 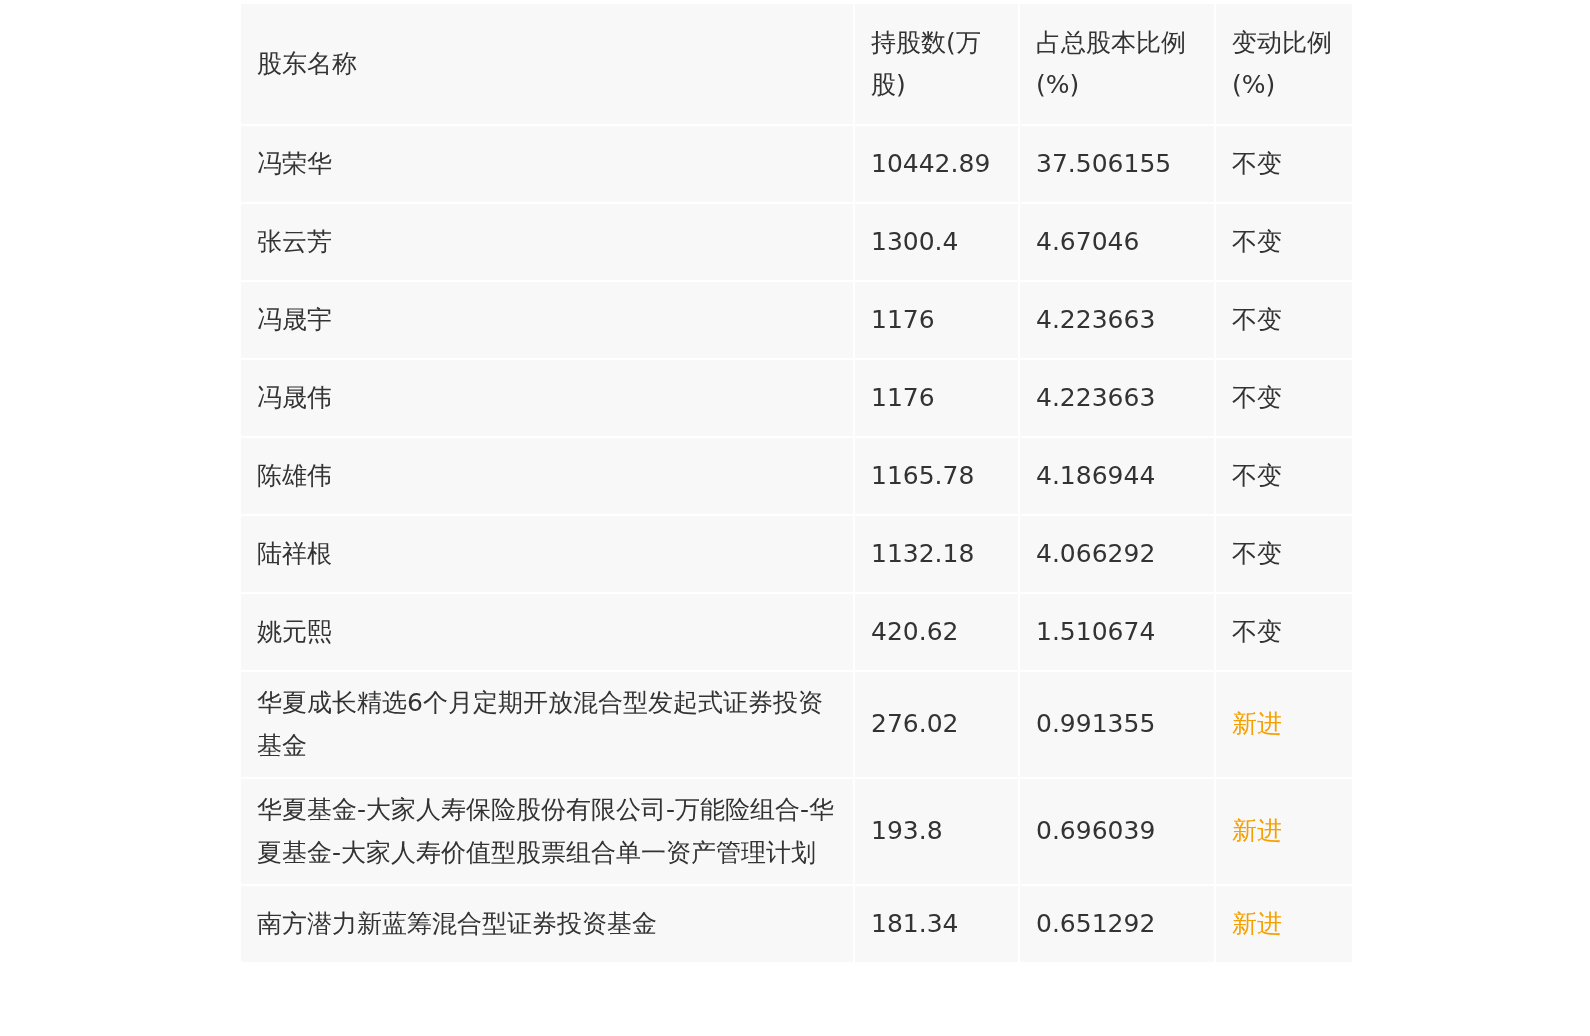 I want to click on shareholder-name-cell: 冯晟伟, so click(x=547, y=398).